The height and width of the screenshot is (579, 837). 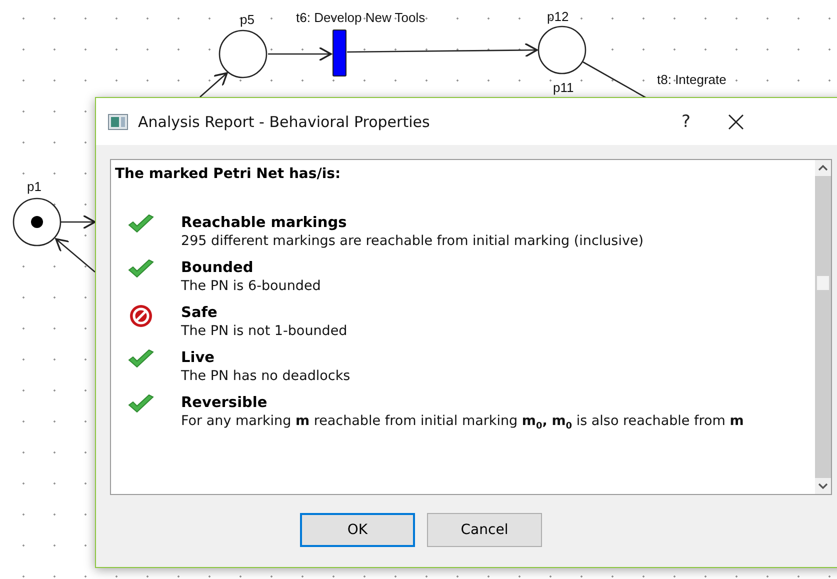 What do you see at coordinates (118, 122) in the screenshot?
I see `app-icon` at bounding box center [118, 122].